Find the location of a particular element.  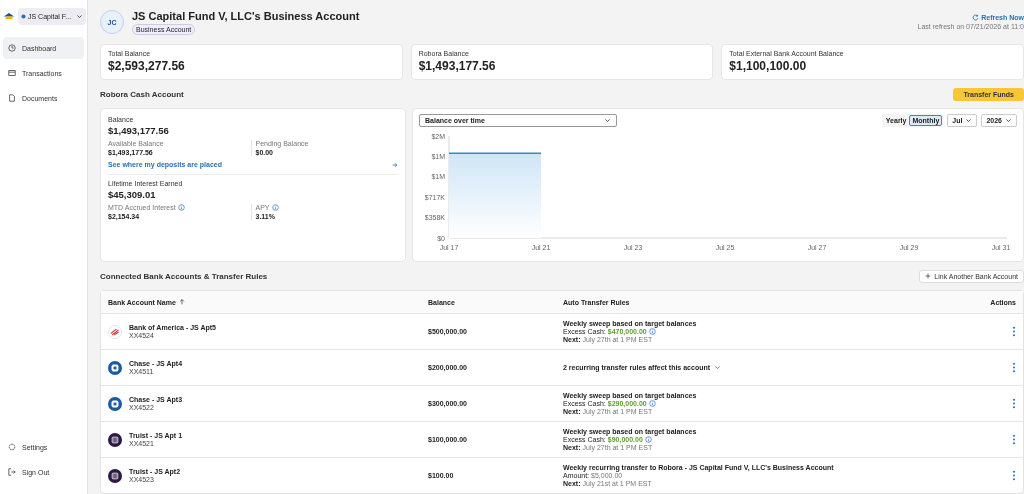

section-title: Connected Bank Accounts & Transfer Rules is located at coordinates (184, 276).